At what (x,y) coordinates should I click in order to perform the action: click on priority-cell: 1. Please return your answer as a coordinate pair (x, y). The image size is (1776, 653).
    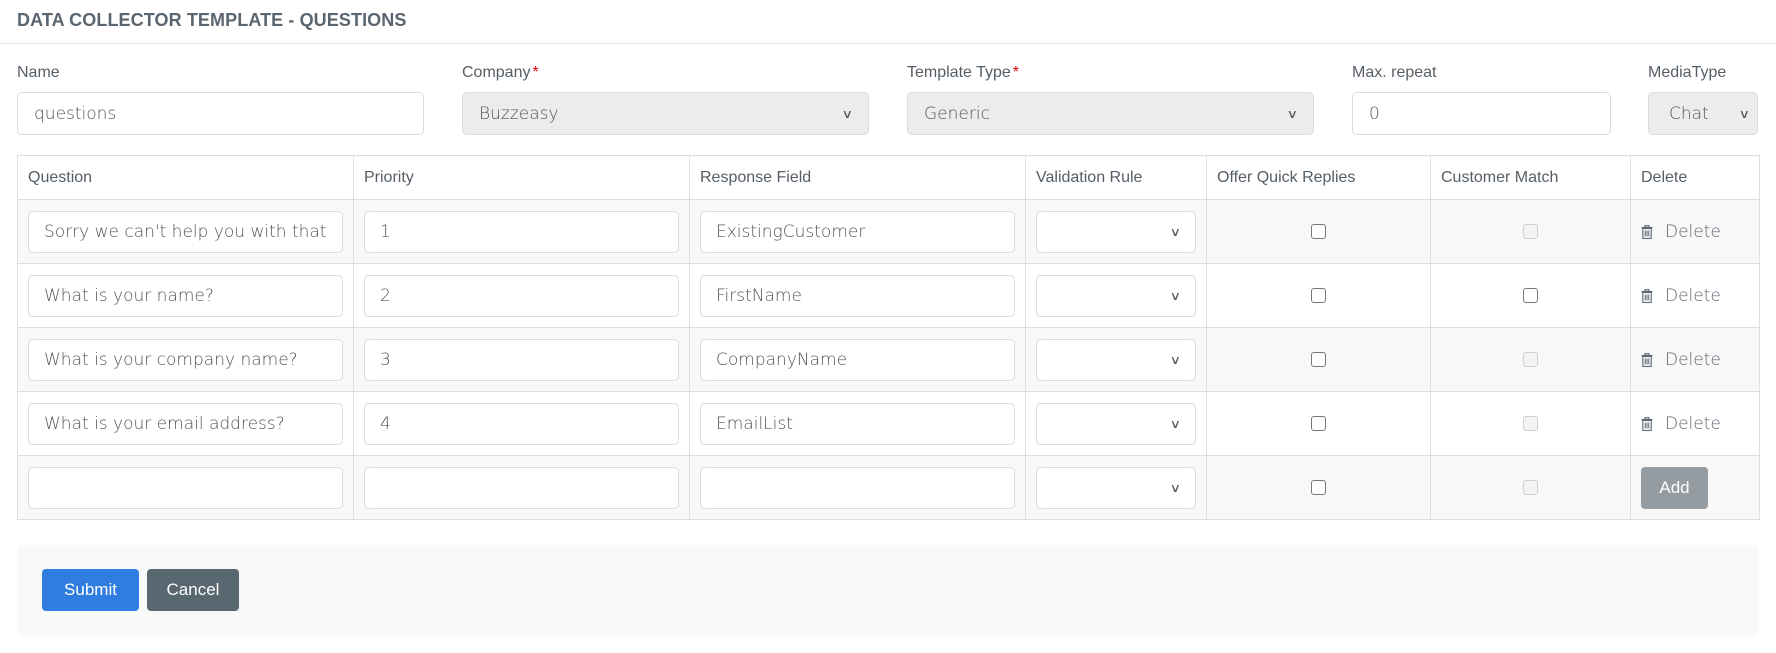
    Looking at the image, I should click on (521, 231).